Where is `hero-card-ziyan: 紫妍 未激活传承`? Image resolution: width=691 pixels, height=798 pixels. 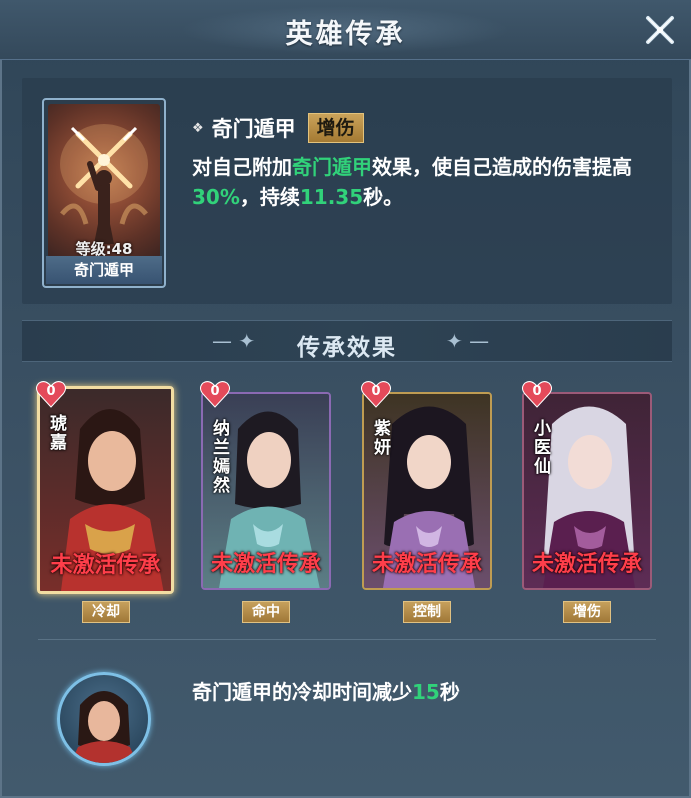
hero-card-ziyan: 紫妍 未激活传承 is located at coordinates (427, 491).